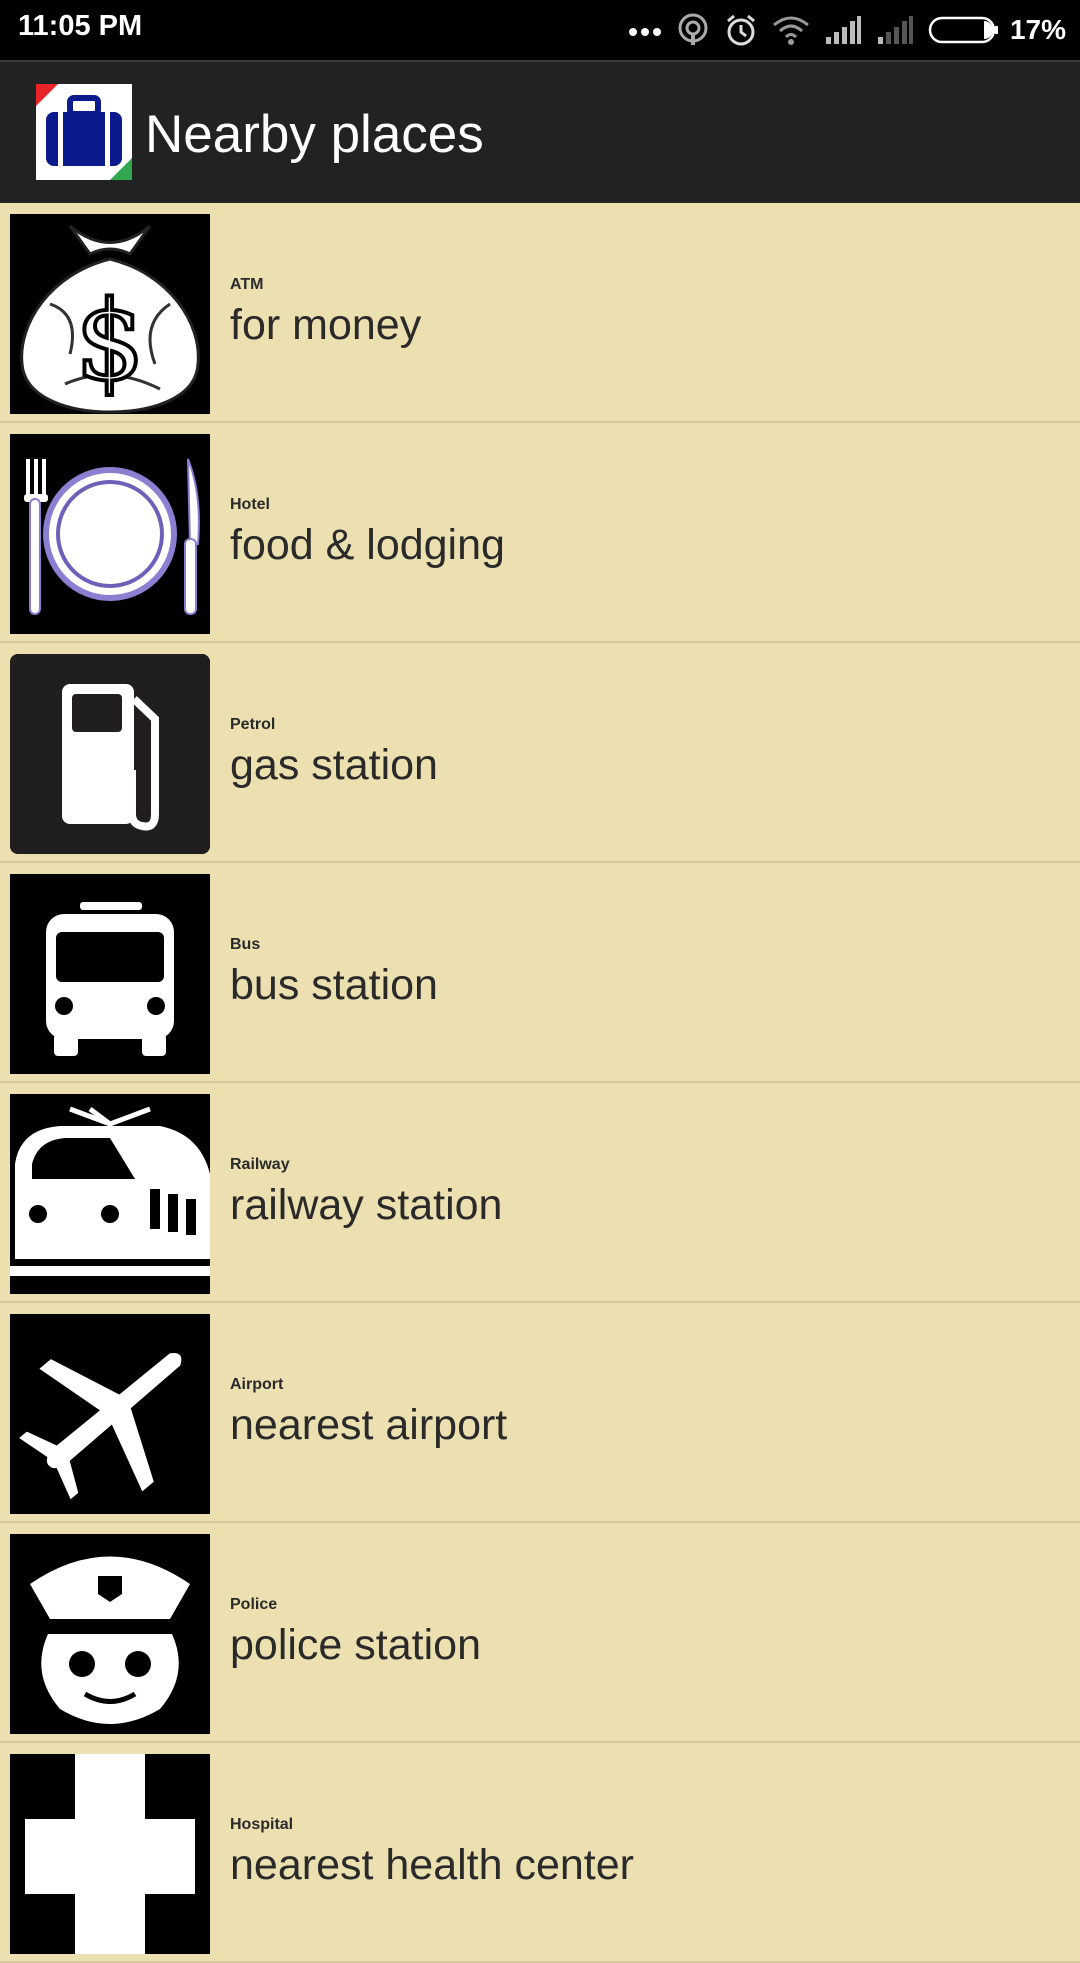  What do you see at coordinates (326, 325) in the screenshot?
I see `place-title: for money` at bounding box center [326, 325].